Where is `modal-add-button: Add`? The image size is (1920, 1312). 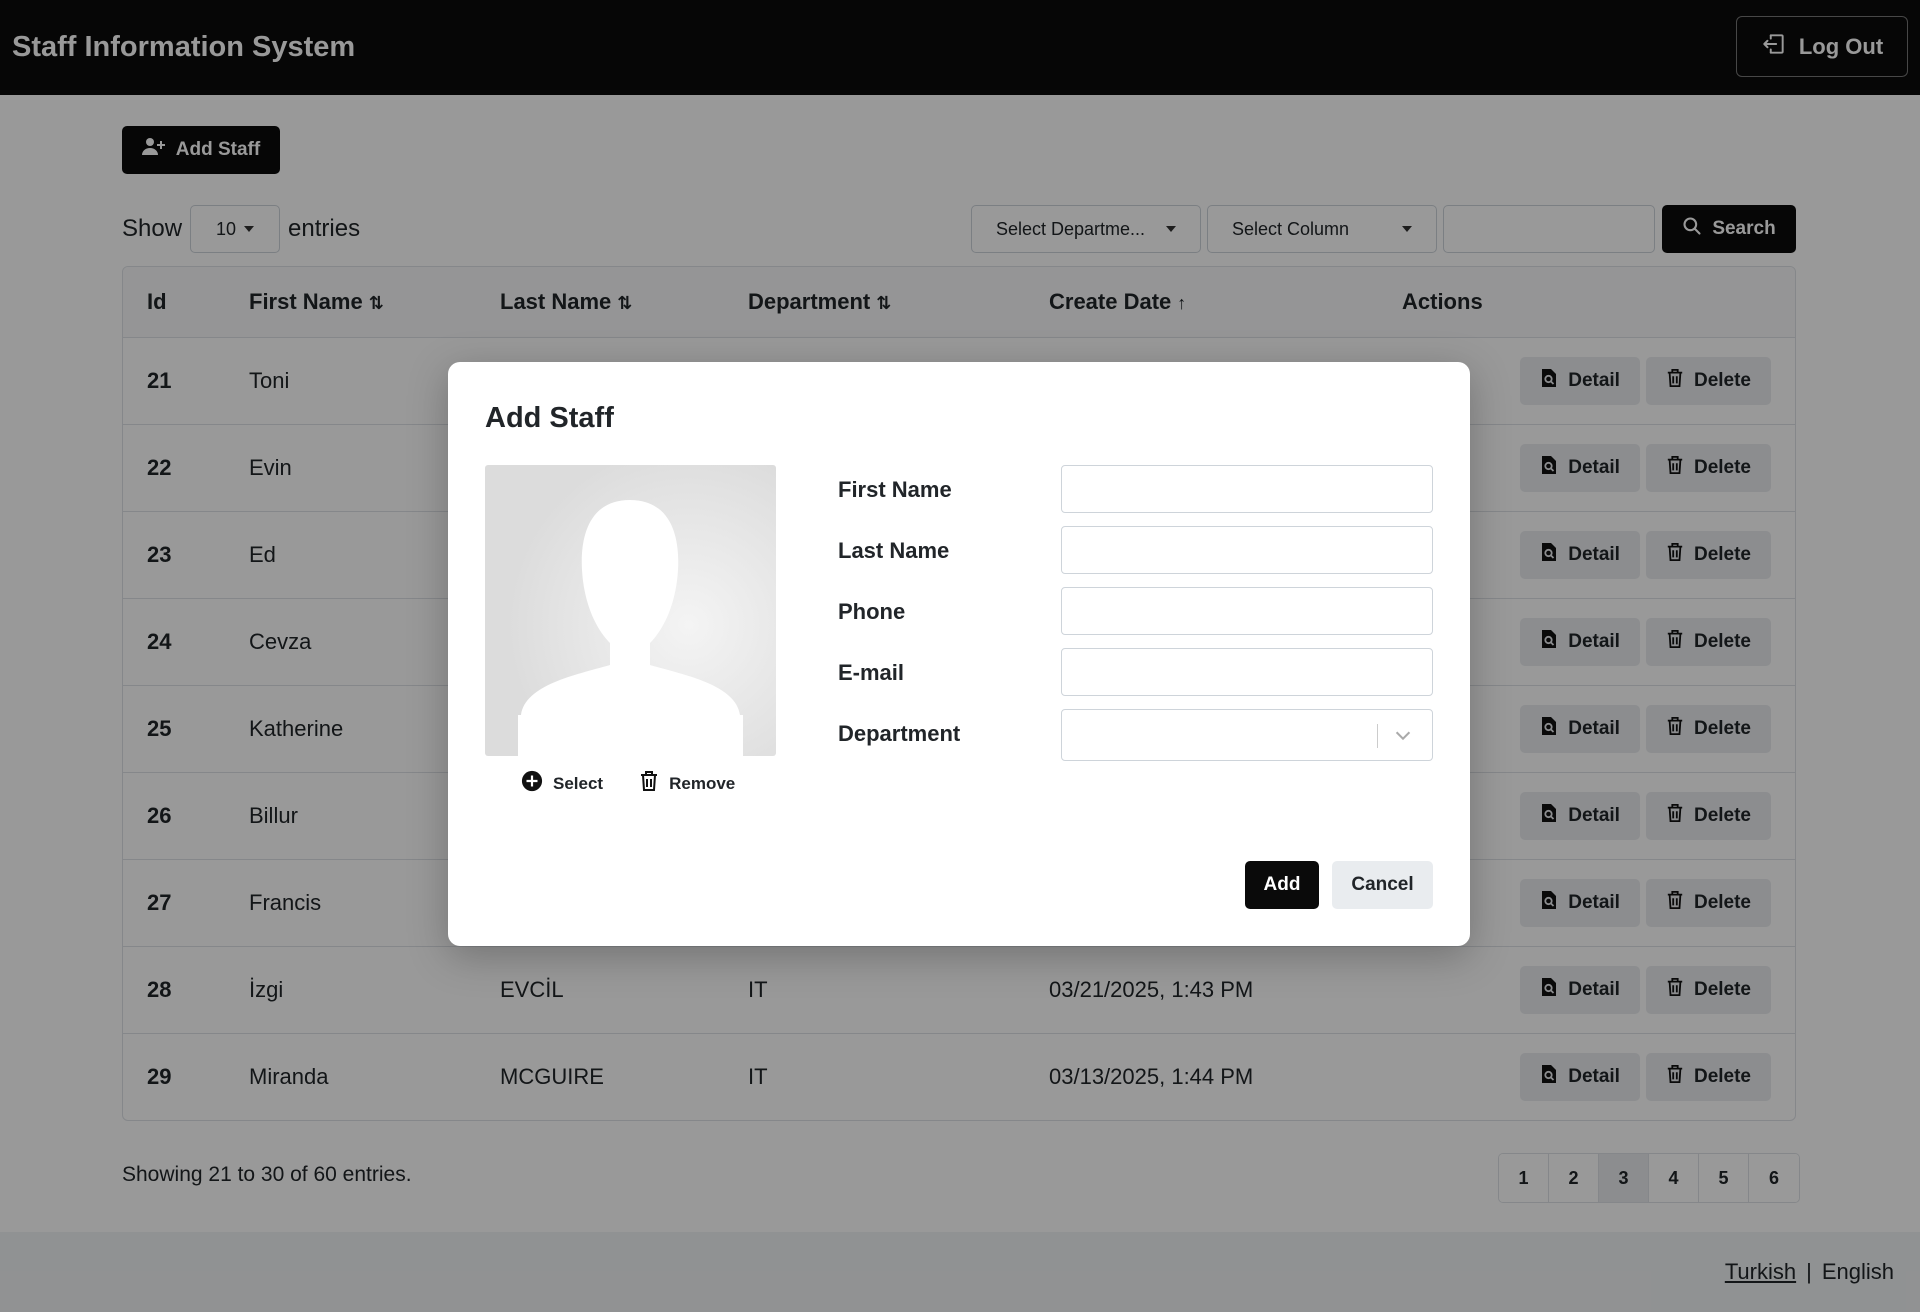
modal-add-button: Add is located at coordinates (1282, 885).